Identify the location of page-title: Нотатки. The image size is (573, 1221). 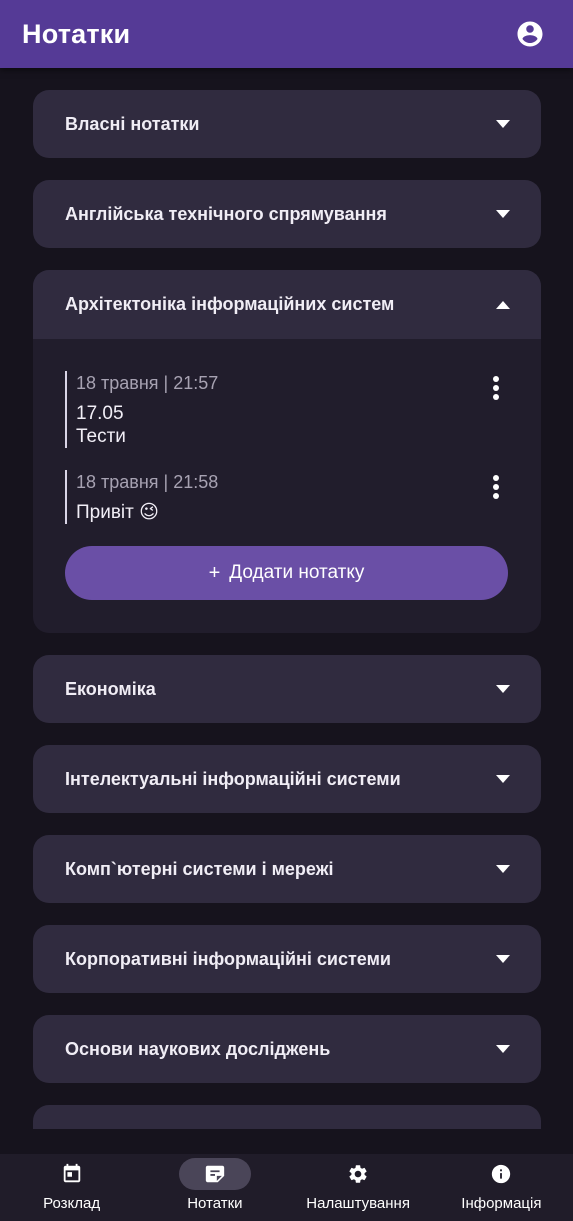
(76, 33).